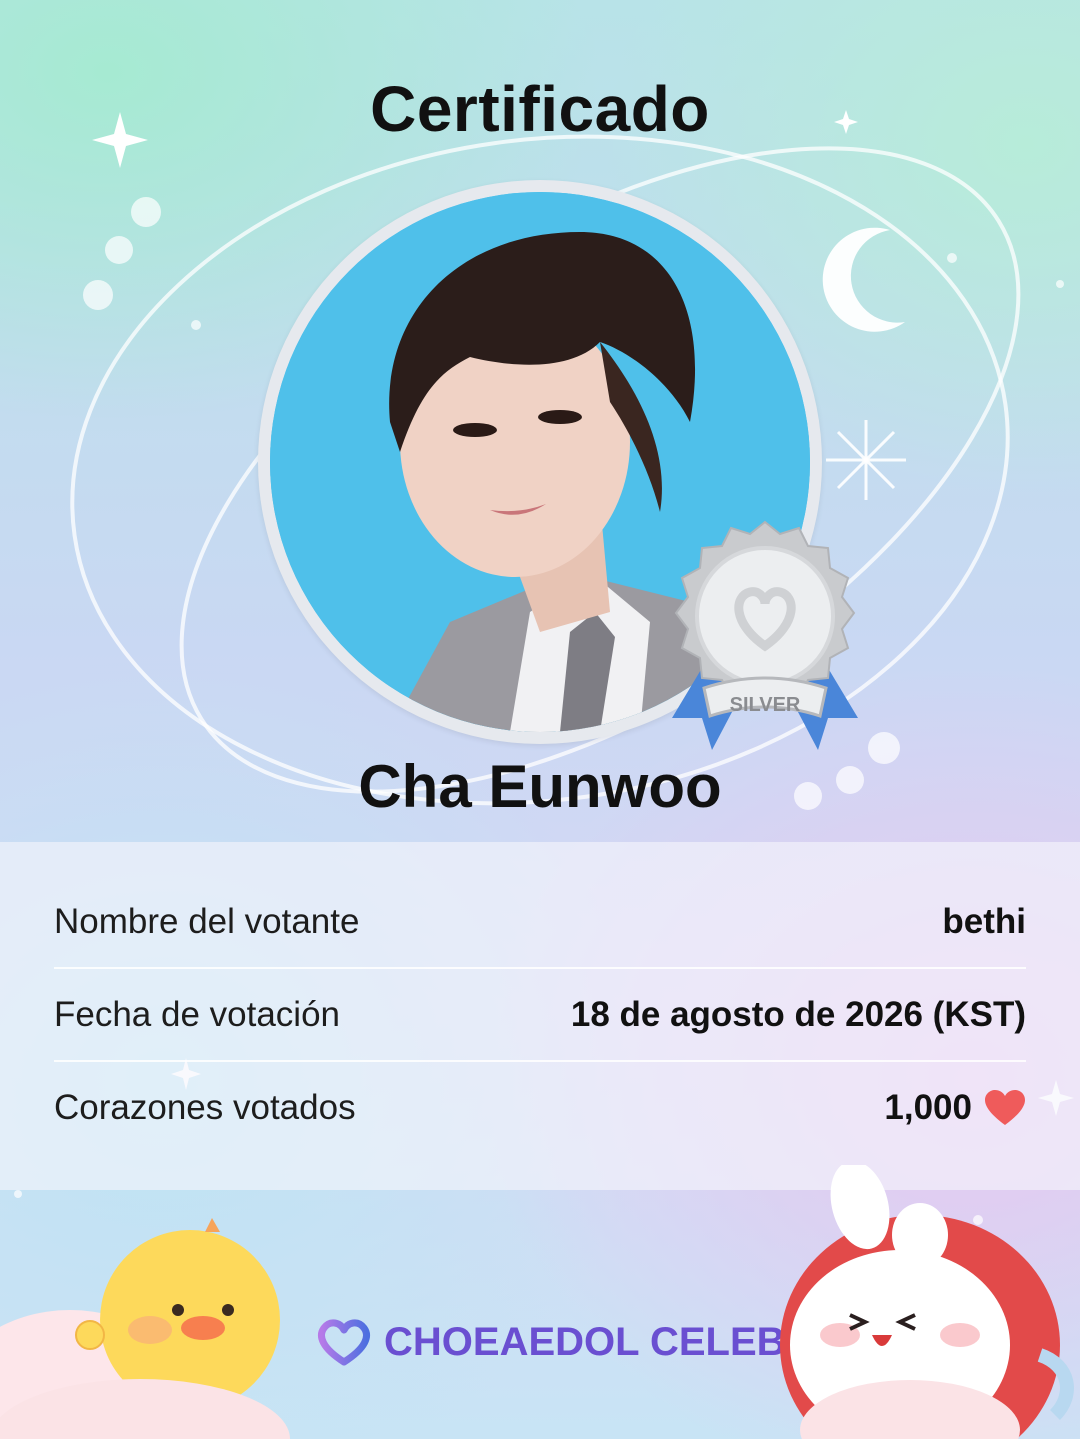  What do you see at coordinates (207, 921) in the screenshot?
I see `voter-name-label: Nombre del votante` at bounding box center [207, 921].